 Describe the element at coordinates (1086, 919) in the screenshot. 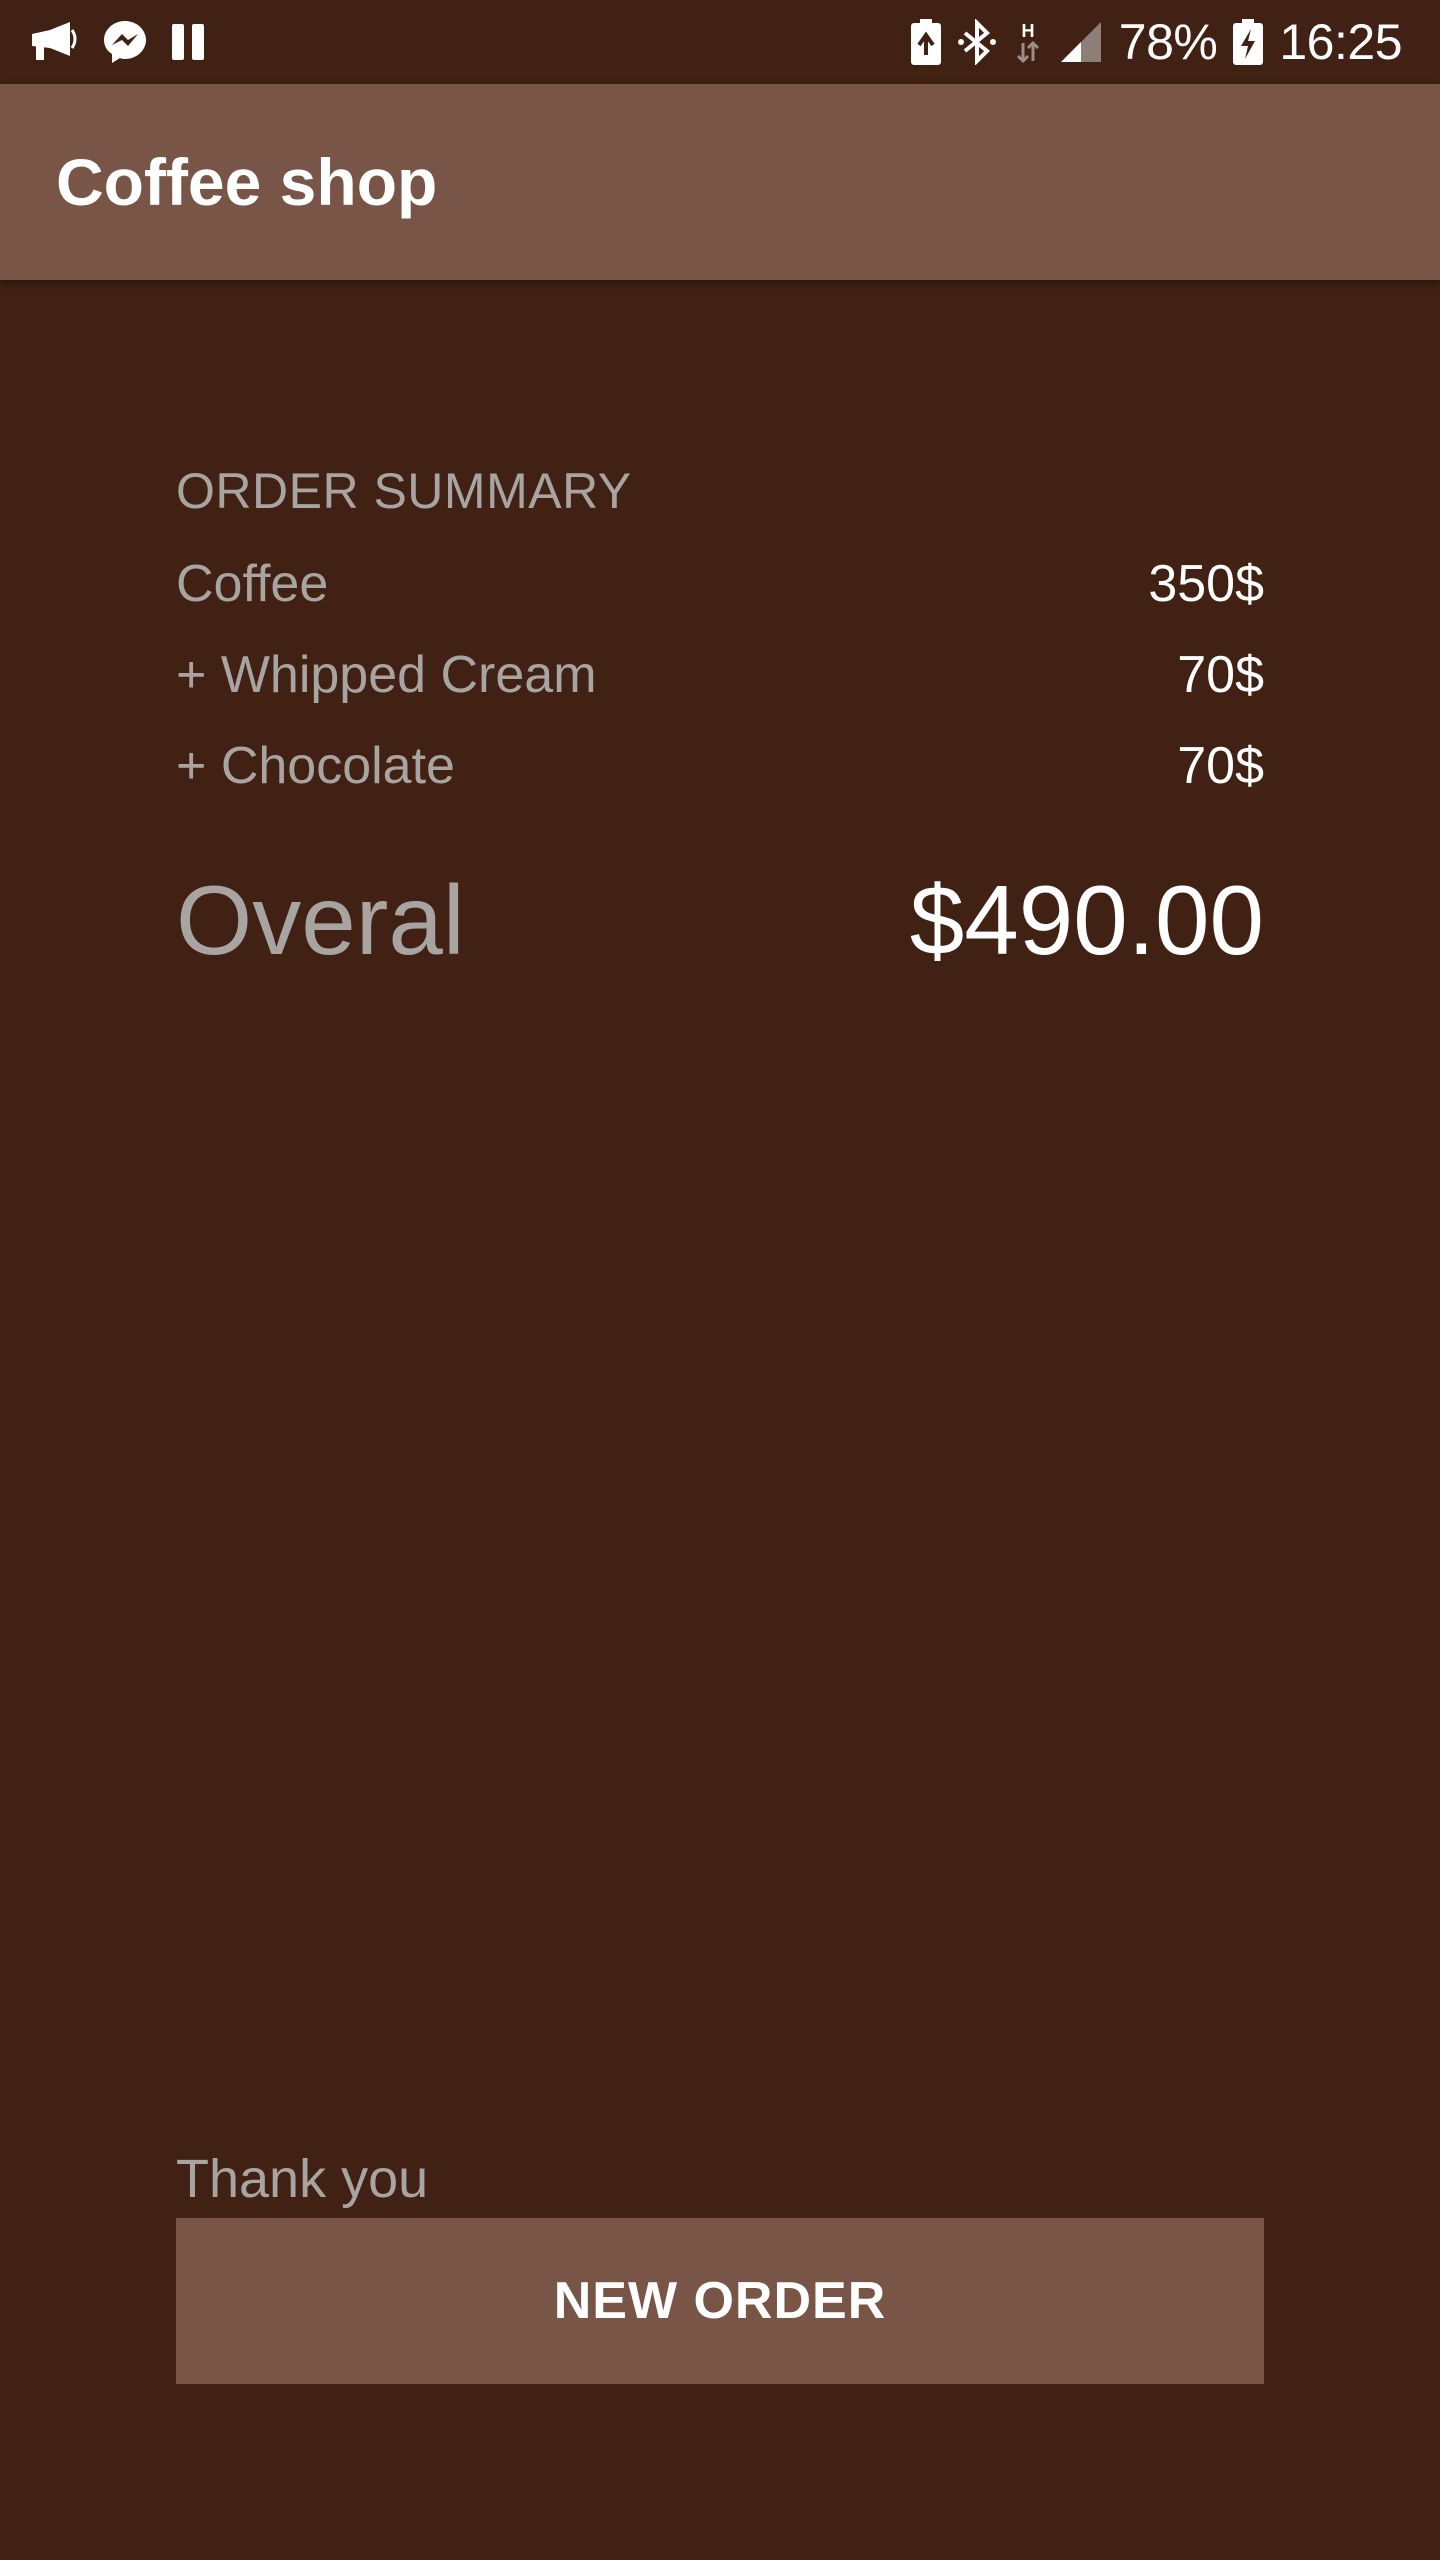

I see `order-total-value: $490.00` at that location.